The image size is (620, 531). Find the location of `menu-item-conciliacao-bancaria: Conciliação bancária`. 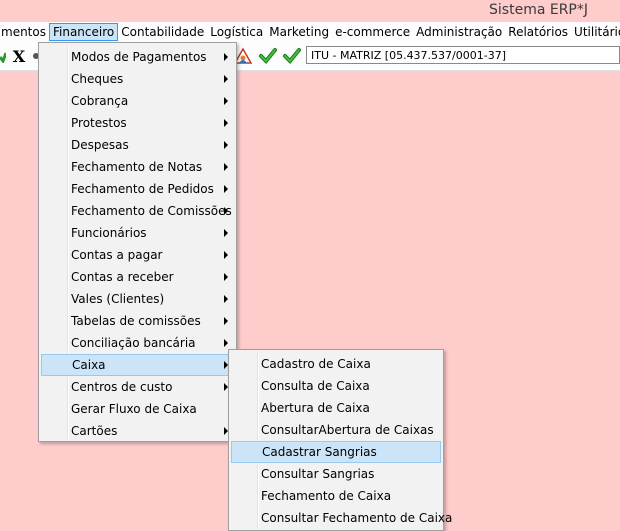

menu-item-conciliacao-bancaria: Conciliação bancária is located at coordinates (137, 343).